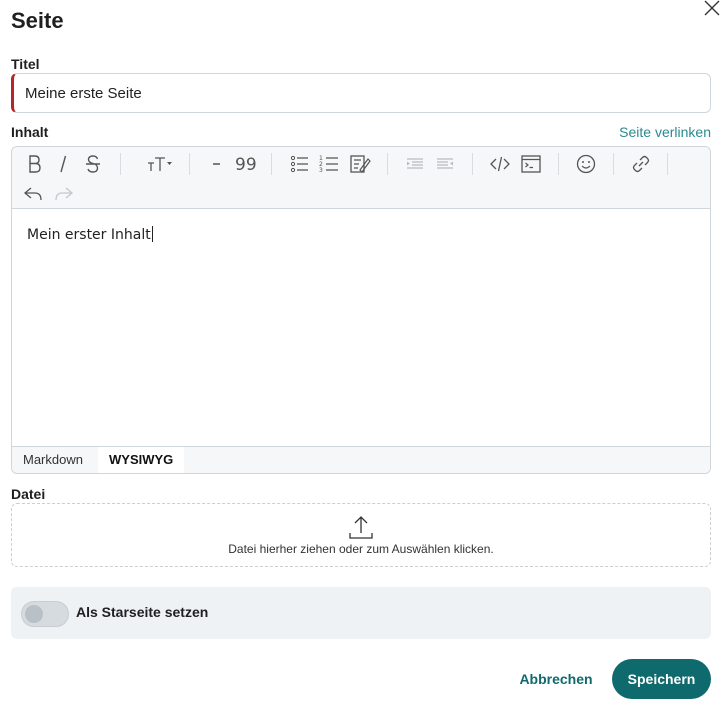 The height and width of the screenshot is (706, 725). Describe the element at coordinates (361, 527) in the screenshot. I see `upload-icon` at that location.